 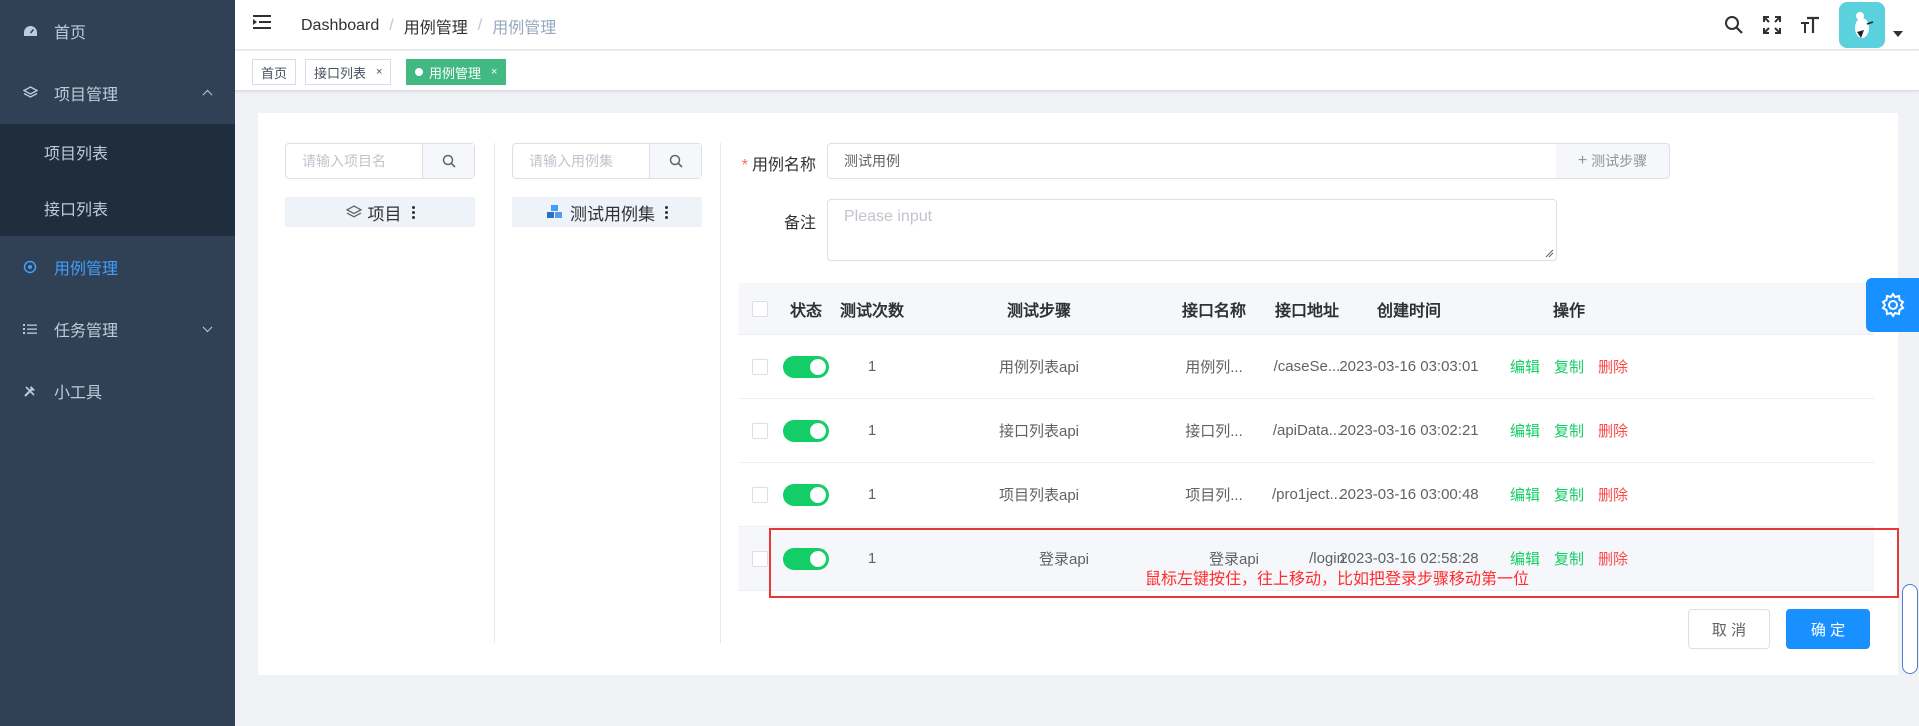 What do you see at coordinates (384, 214) in the screenshot?
I see `tree-node-label: 项目` at bounding box center [384, 214].